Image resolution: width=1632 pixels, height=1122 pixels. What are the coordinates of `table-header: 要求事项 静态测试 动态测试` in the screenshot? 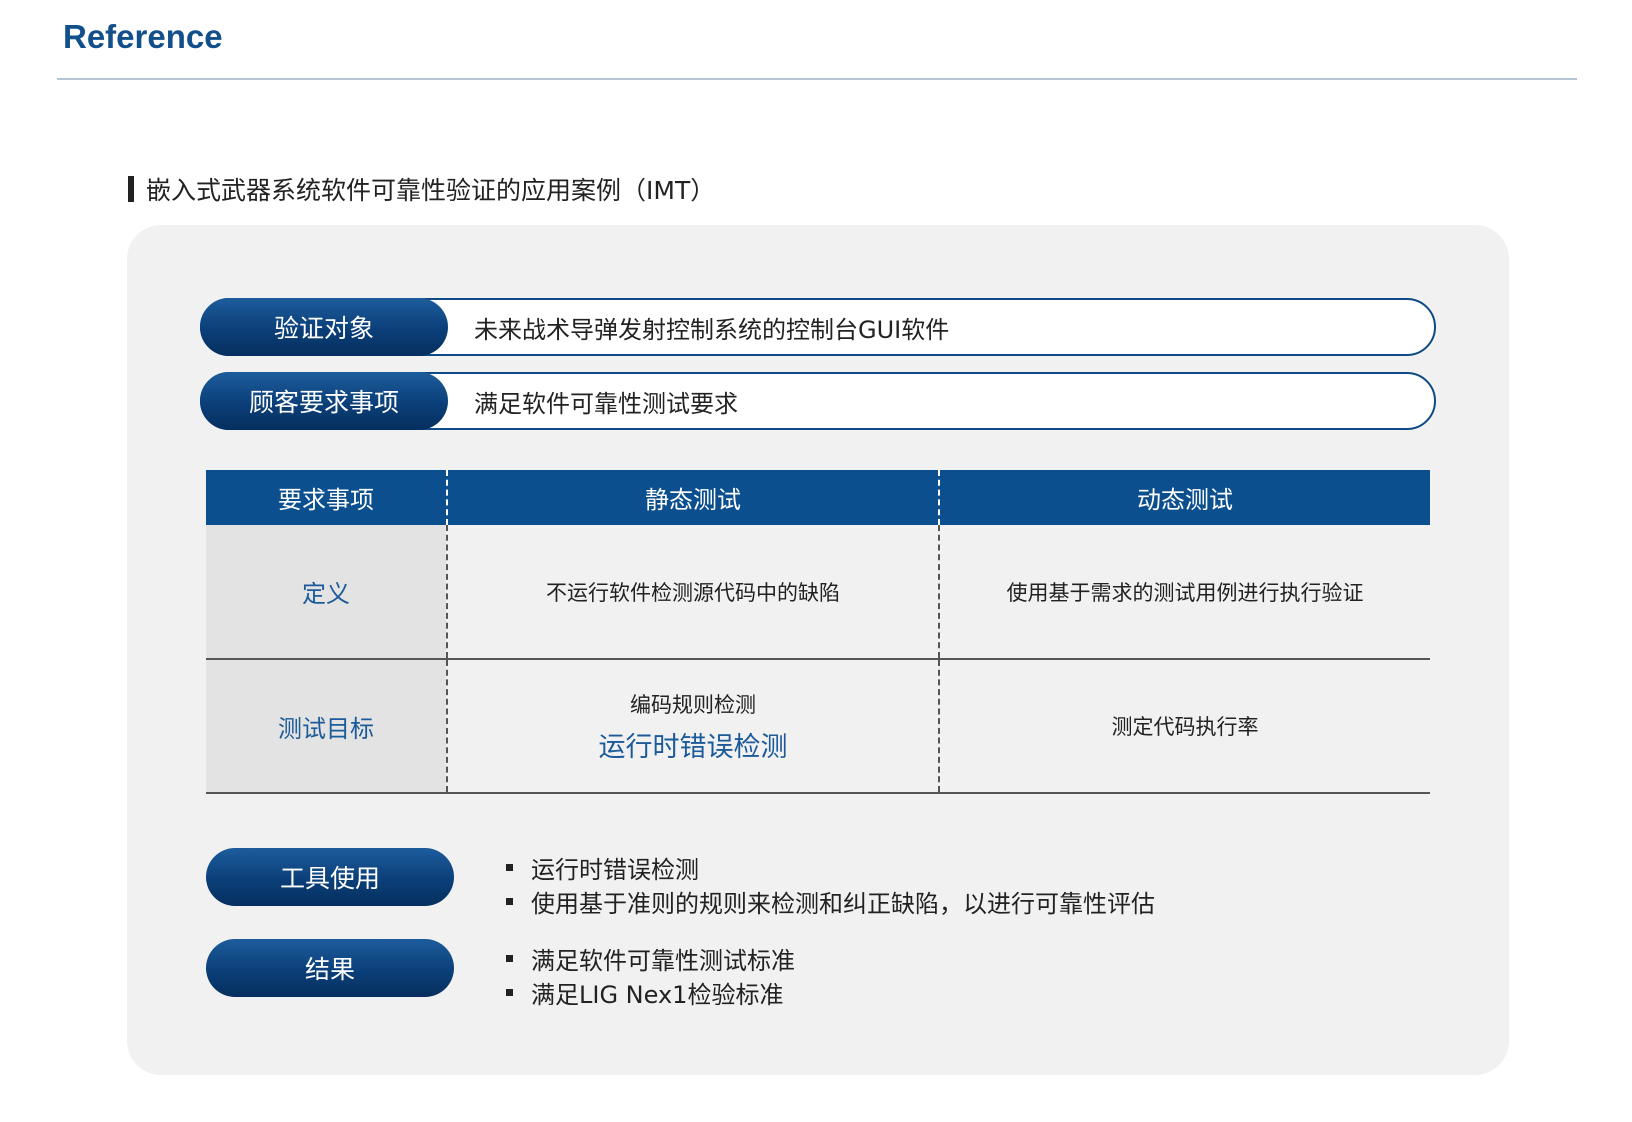 It's located at (818, 497).